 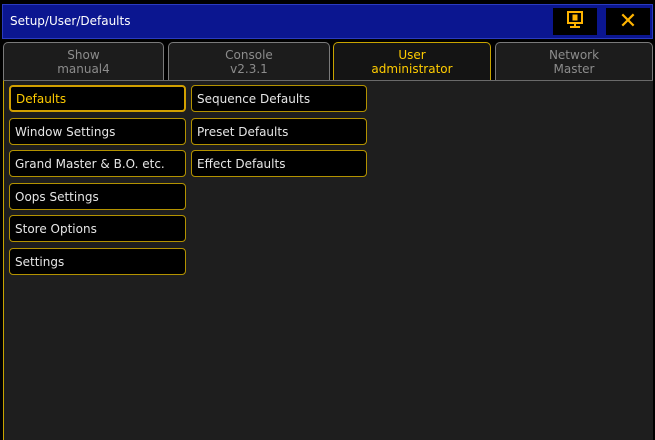 I want to click on tab-user-title: User, so click(x=412, y=55).